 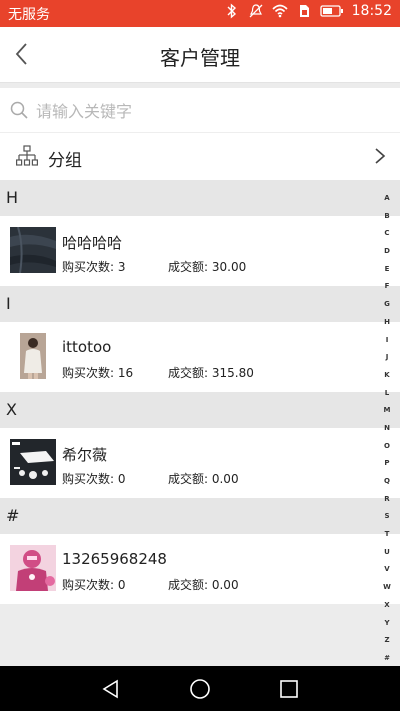 I want to click on group-row: 分组, so click(x=200, y=156).